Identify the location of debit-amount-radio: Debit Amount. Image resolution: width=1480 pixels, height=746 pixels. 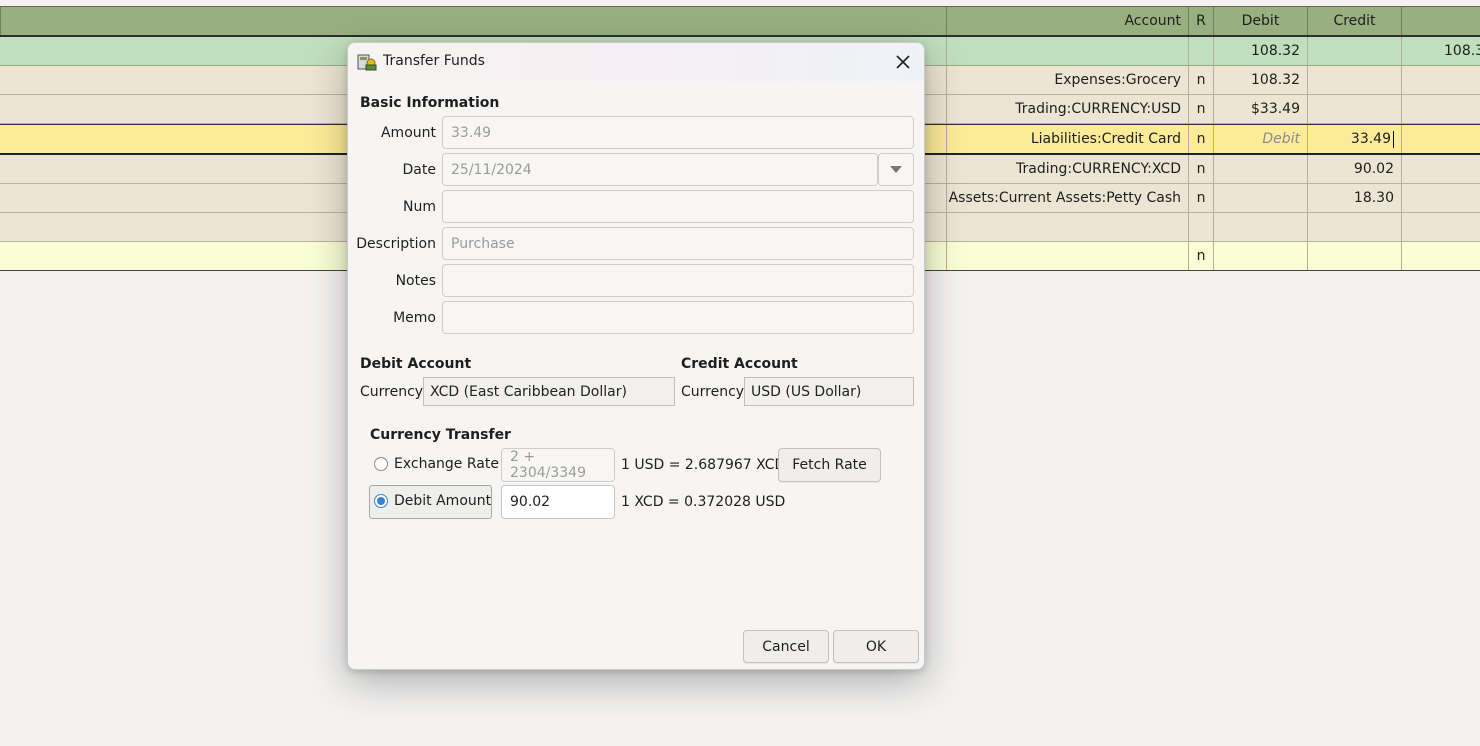
(432, 501).